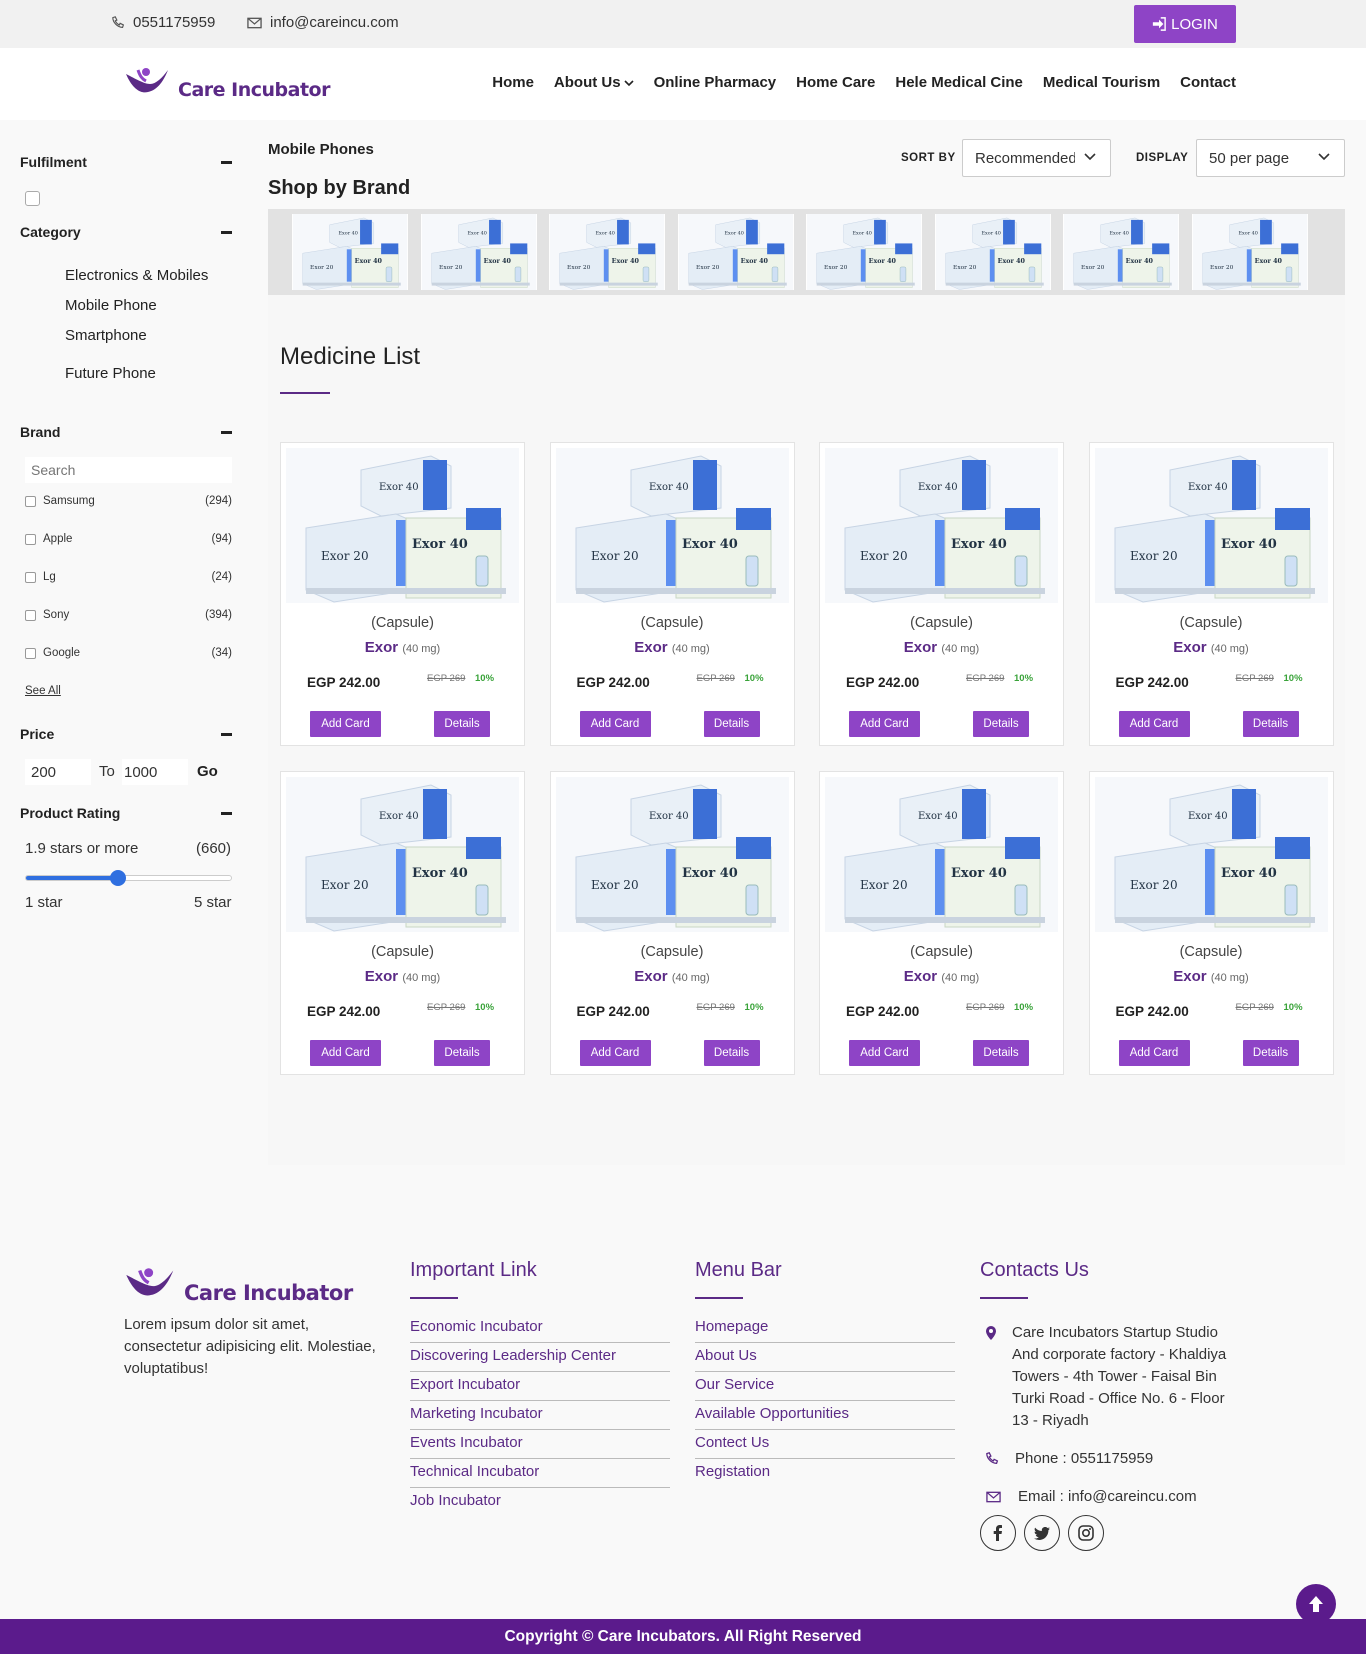 The width and height of the screenshot is (1366, 1654). What do you see at coordinates (540, 1388) in the screenshot?
I see `footer-link: Export Incubator` at bounding box center [540, 1388].